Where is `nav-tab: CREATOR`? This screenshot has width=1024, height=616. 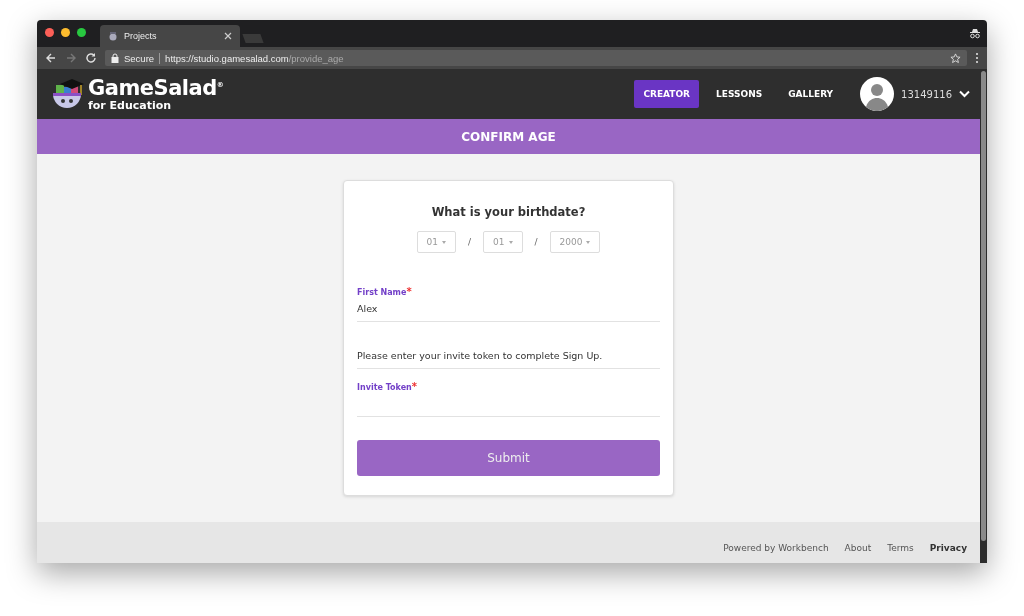
nav-tab: CREATOR is located at coordinates (667, 94).